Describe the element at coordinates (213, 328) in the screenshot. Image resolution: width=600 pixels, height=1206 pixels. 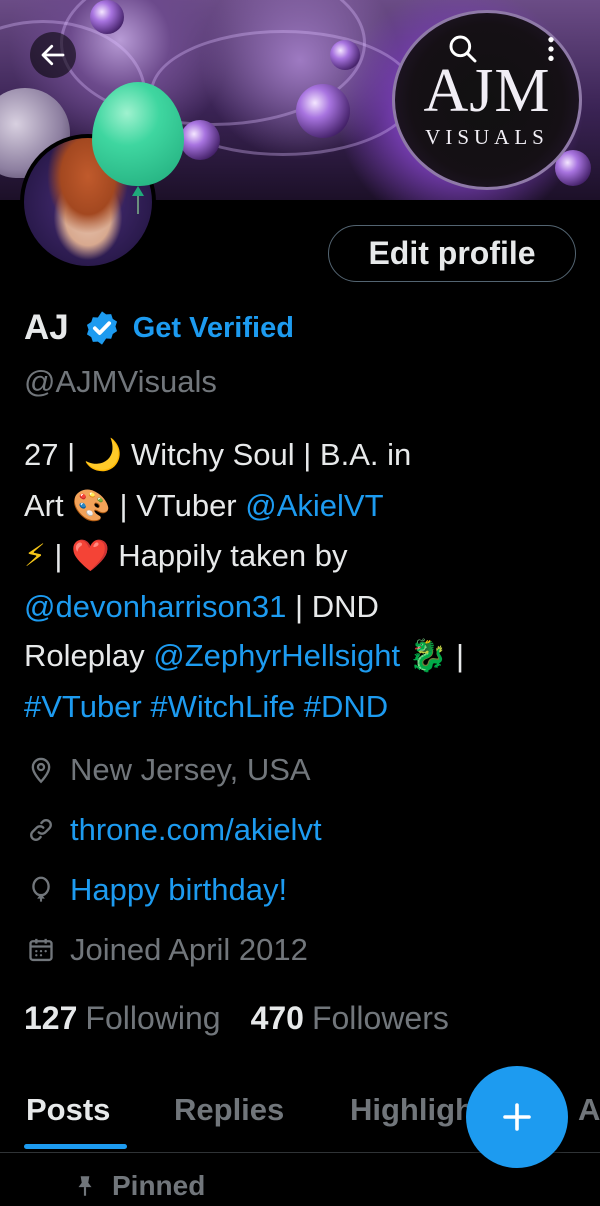
I see `get-verified-link: Get Verified` at that location.